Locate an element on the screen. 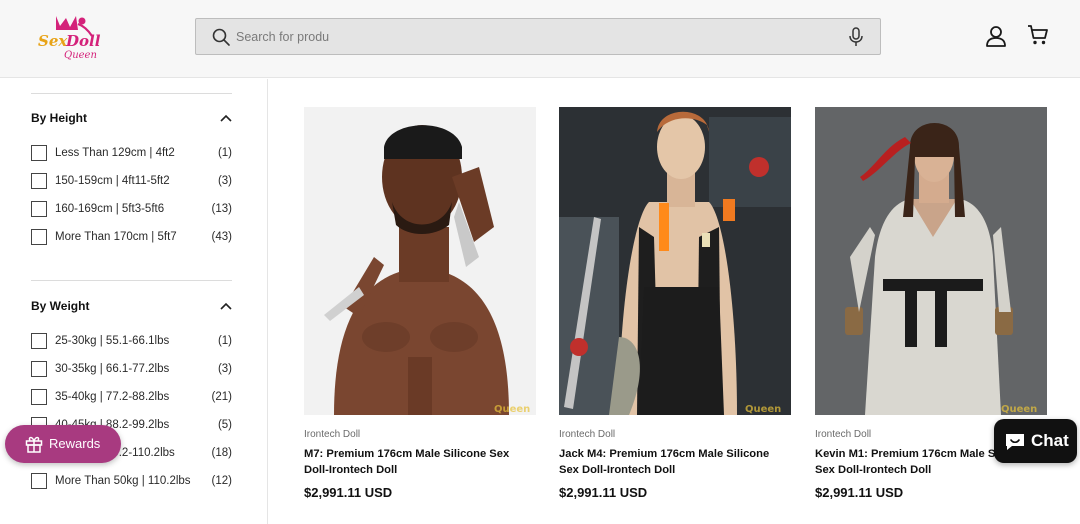 This screenshot has width=1080, height=524. microphone-icon is located at coordinates (856, 37).